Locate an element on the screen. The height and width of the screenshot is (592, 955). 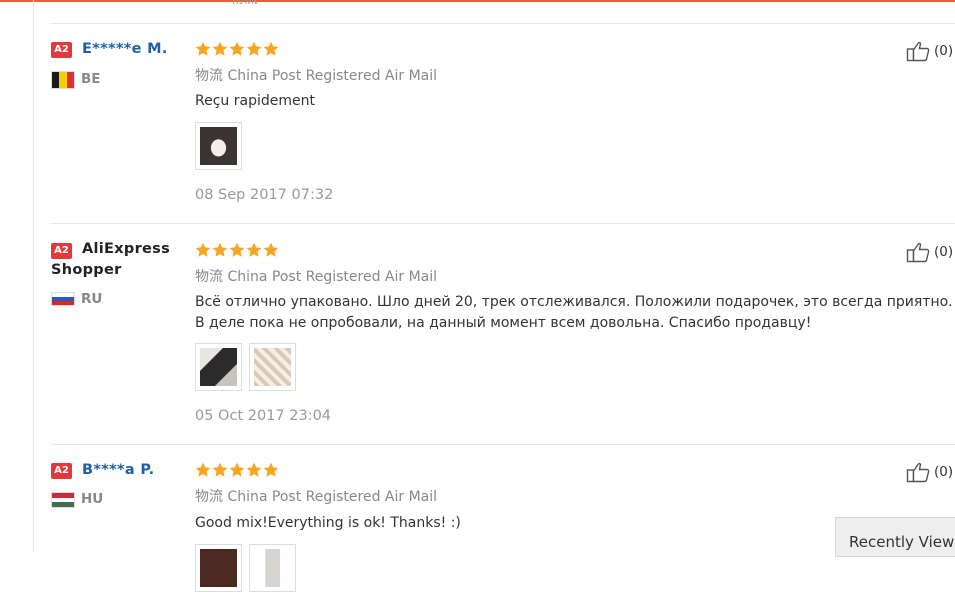
hungary-flag-icon is located at coordinates (63, 500).